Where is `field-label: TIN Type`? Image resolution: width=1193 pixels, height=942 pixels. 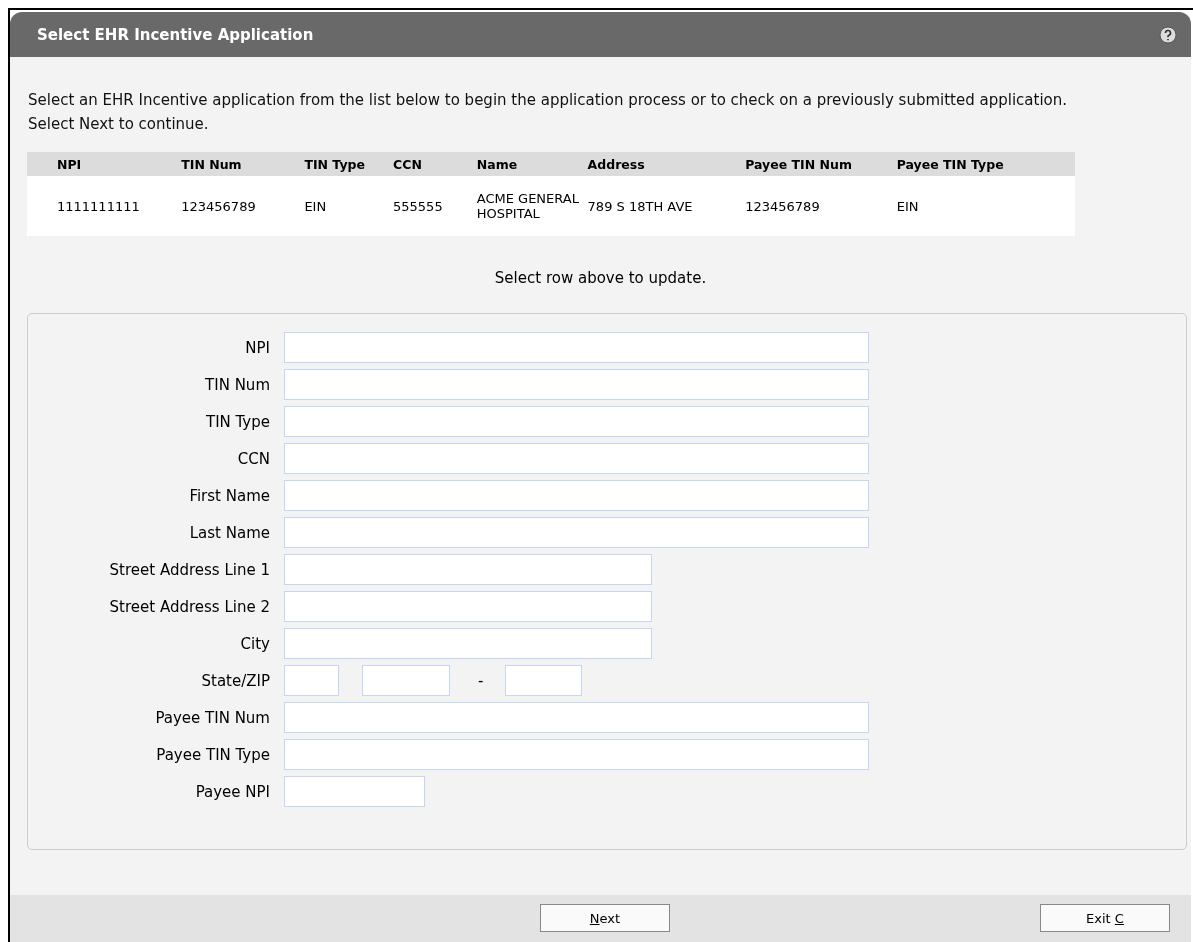 field-label: TIN Type is located at coordinates (237, 421).